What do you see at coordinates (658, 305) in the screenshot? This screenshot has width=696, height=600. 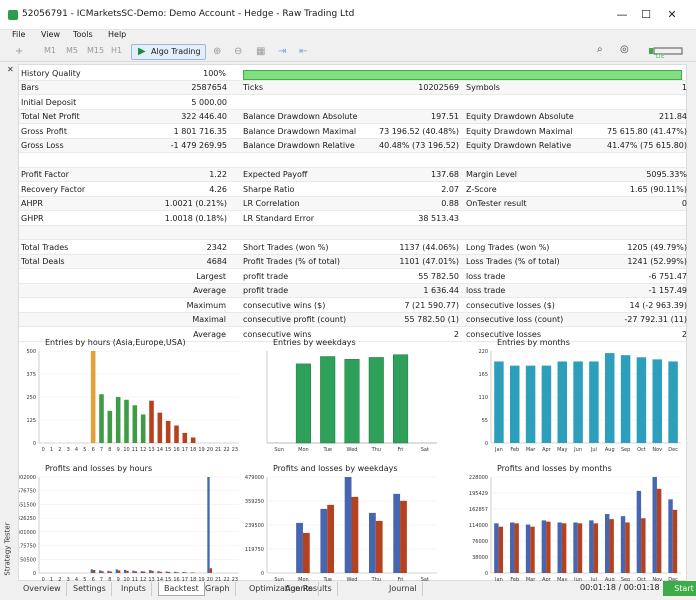 I see `stat-value: 14 (-2 963.39)` at bounding box center [658, 305].